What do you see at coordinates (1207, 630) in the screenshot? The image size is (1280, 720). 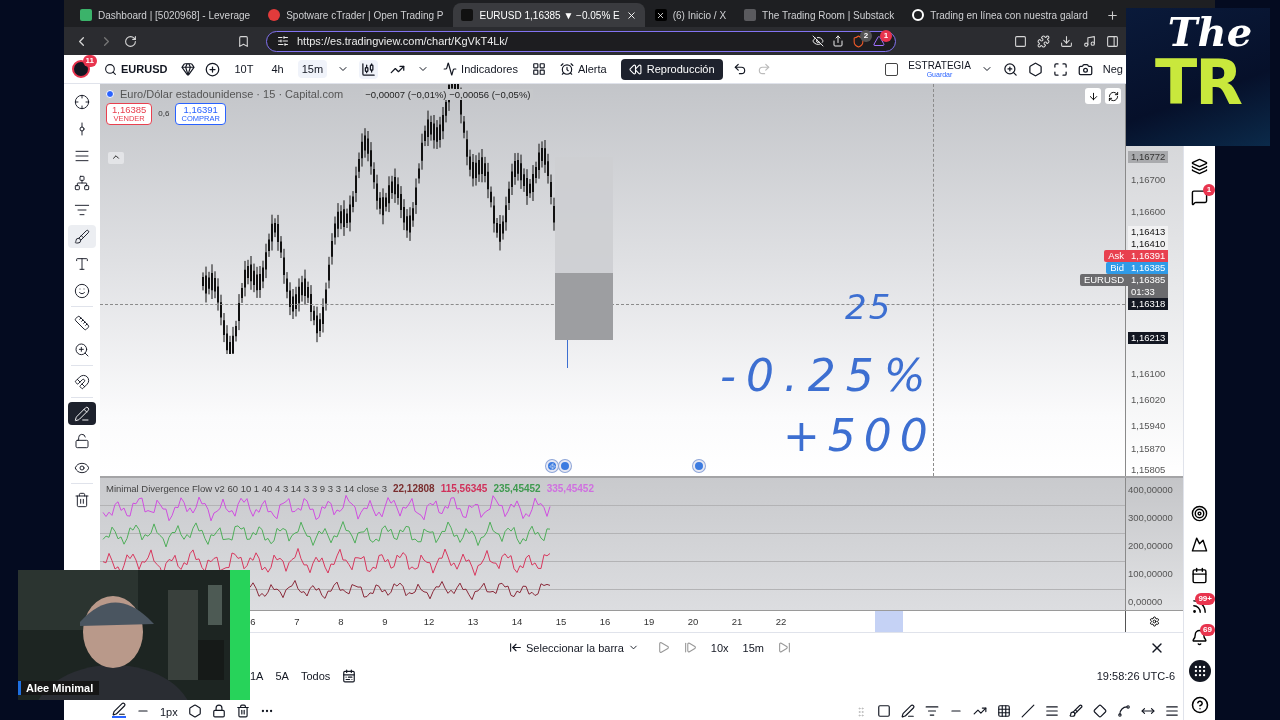 I see `badge: 69` at bounding box center [1207, 630].